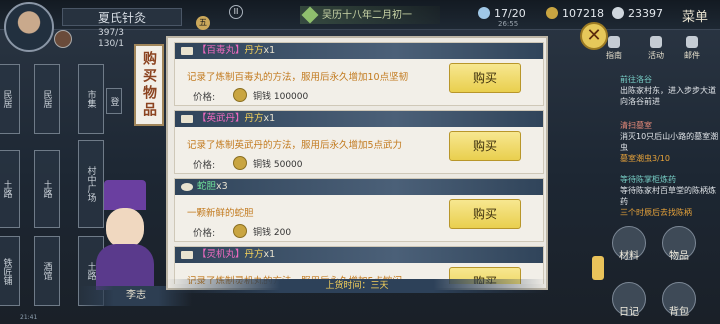  Describe the element at coordinates (236, 12) in the screenshot. I see `pause-button: II` at that location.